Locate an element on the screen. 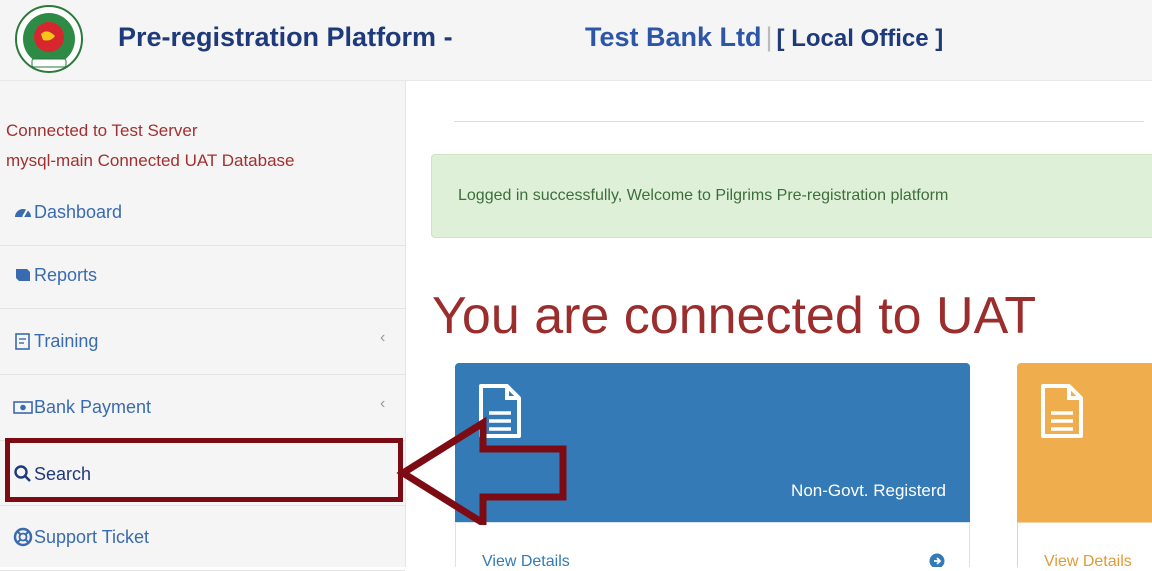 This screenshot has width=1152, height=571. training-icon is located at coordinates (22, 341).